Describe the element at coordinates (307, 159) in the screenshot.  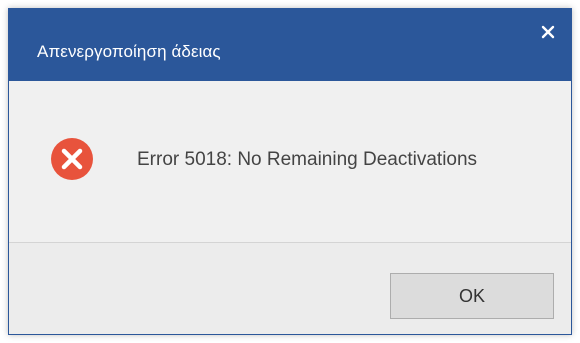
I see `error-message: Error 5018: No Remaining Deactivations` at that location.